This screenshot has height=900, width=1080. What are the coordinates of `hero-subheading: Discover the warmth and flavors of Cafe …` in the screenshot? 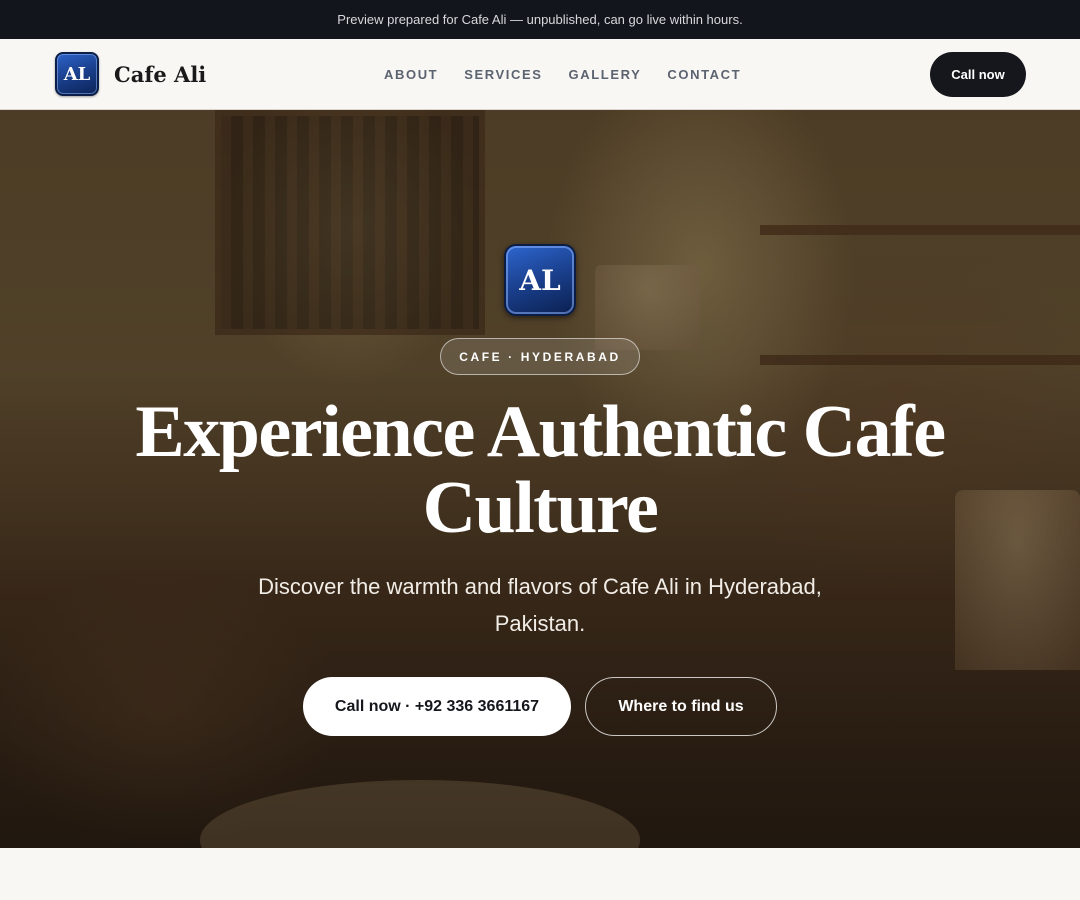 It's located at (540, 605).